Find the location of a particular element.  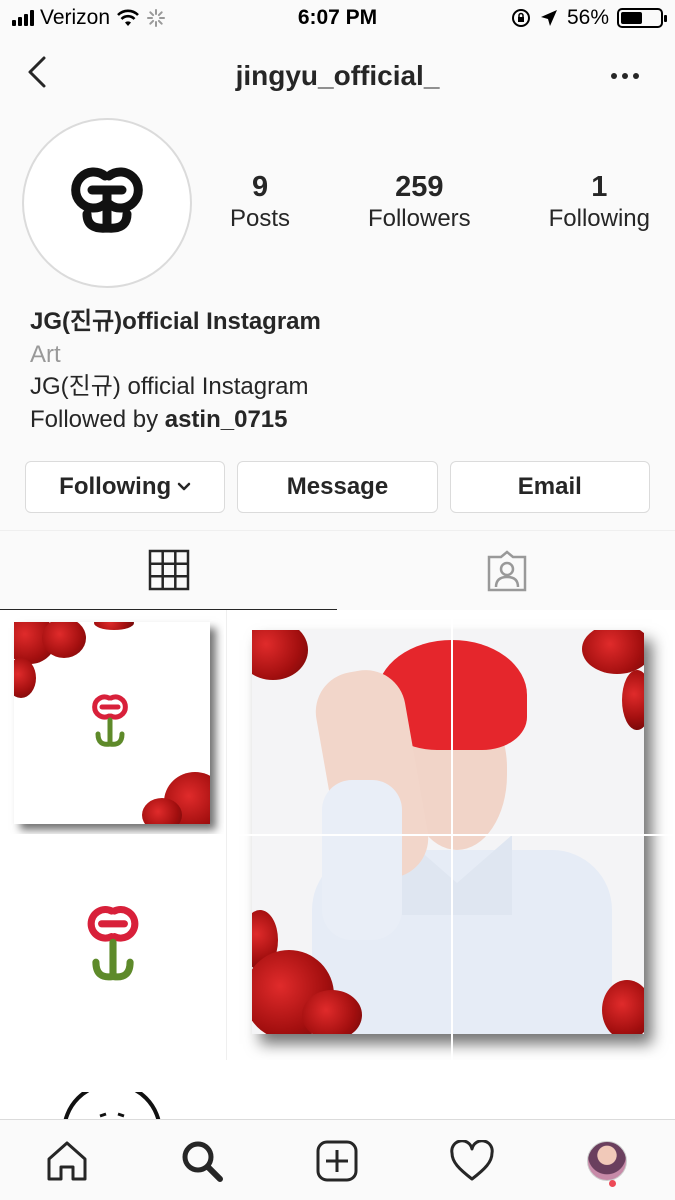

stat-followers: 259 Followers is located at coordinates (419, 202).